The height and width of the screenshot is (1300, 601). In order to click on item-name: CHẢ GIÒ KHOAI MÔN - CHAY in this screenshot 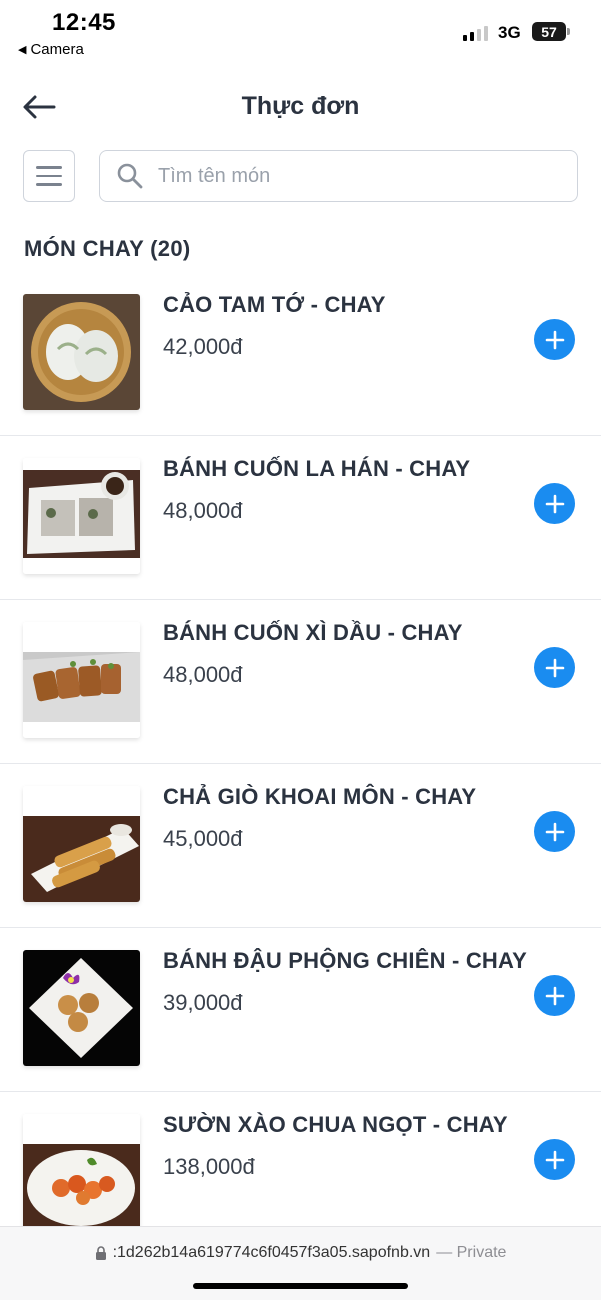, I will do `click(320, 796)`.